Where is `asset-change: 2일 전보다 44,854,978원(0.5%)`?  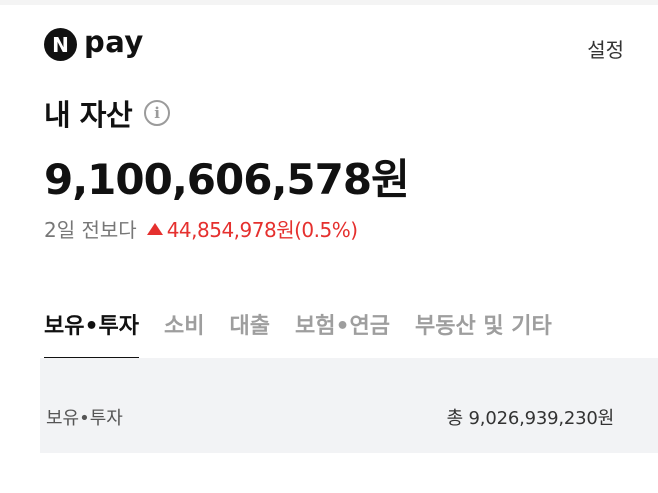 asset-change: 2일 전보다 44,854,978원(0.5%) is located at coordinates (201, 228).